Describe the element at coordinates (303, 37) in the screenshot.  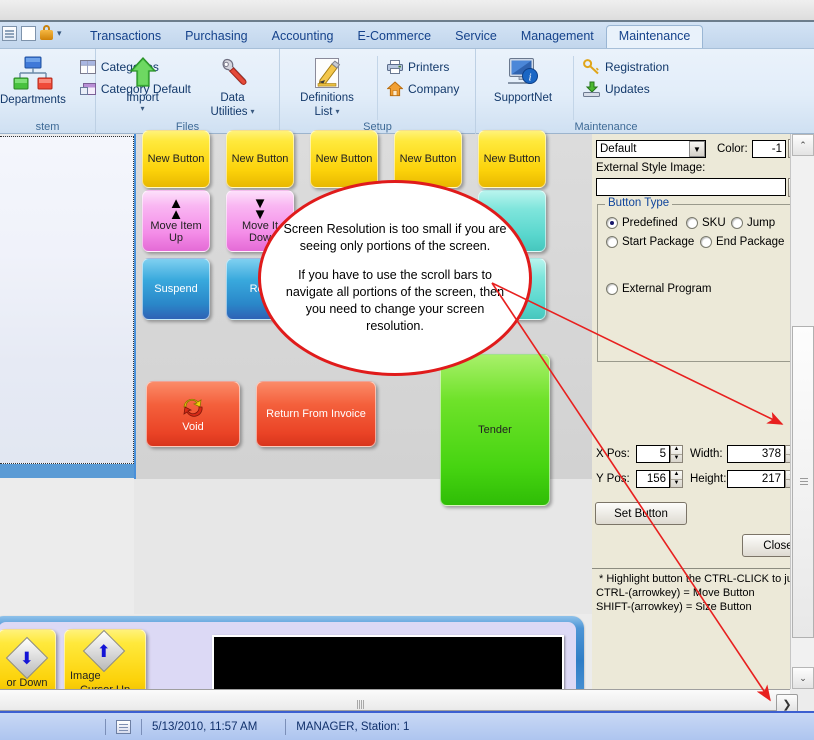
I see `tab-accounting: Accounting` at that location.